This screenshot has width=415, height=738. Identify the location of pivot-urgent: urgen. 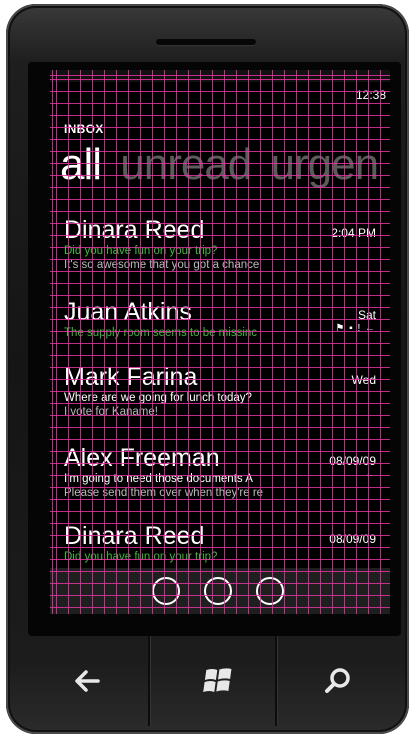
(325, 164).